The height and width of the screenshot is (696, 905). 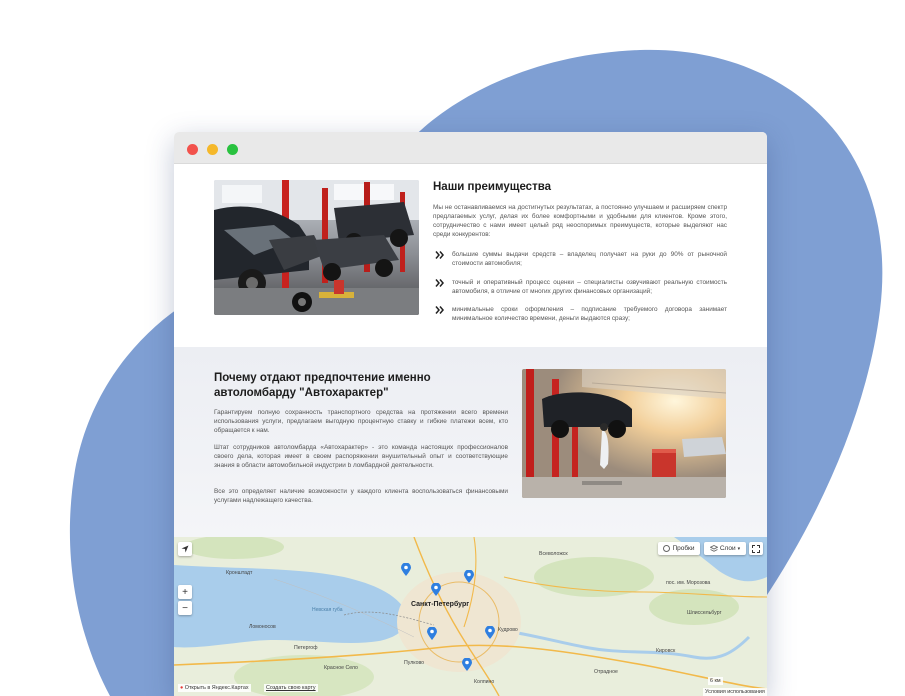 I want to click on map-label-vsevolozhsk: Всеволожск, so click(x=553, y=554).